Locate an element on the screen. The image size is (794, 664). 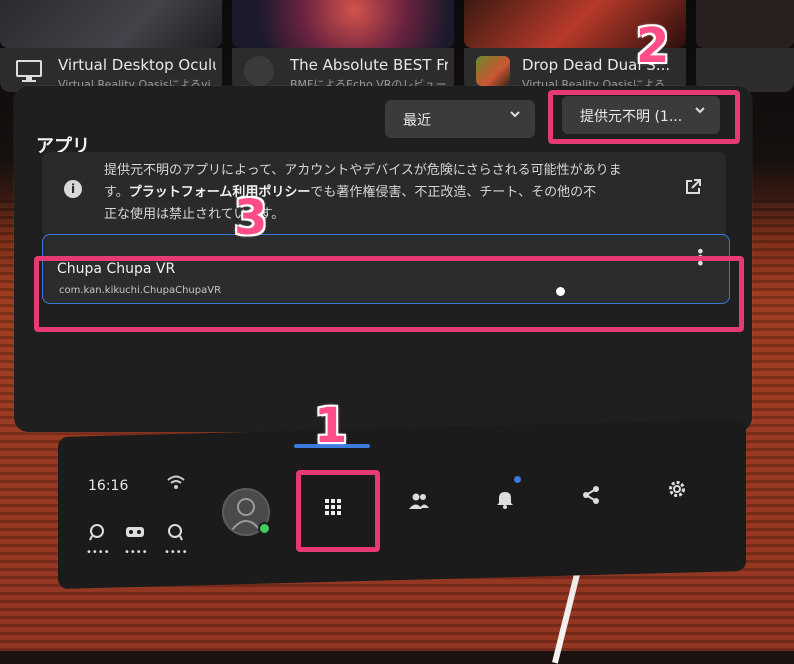
gear-icon is located at coordinates (677, 489).